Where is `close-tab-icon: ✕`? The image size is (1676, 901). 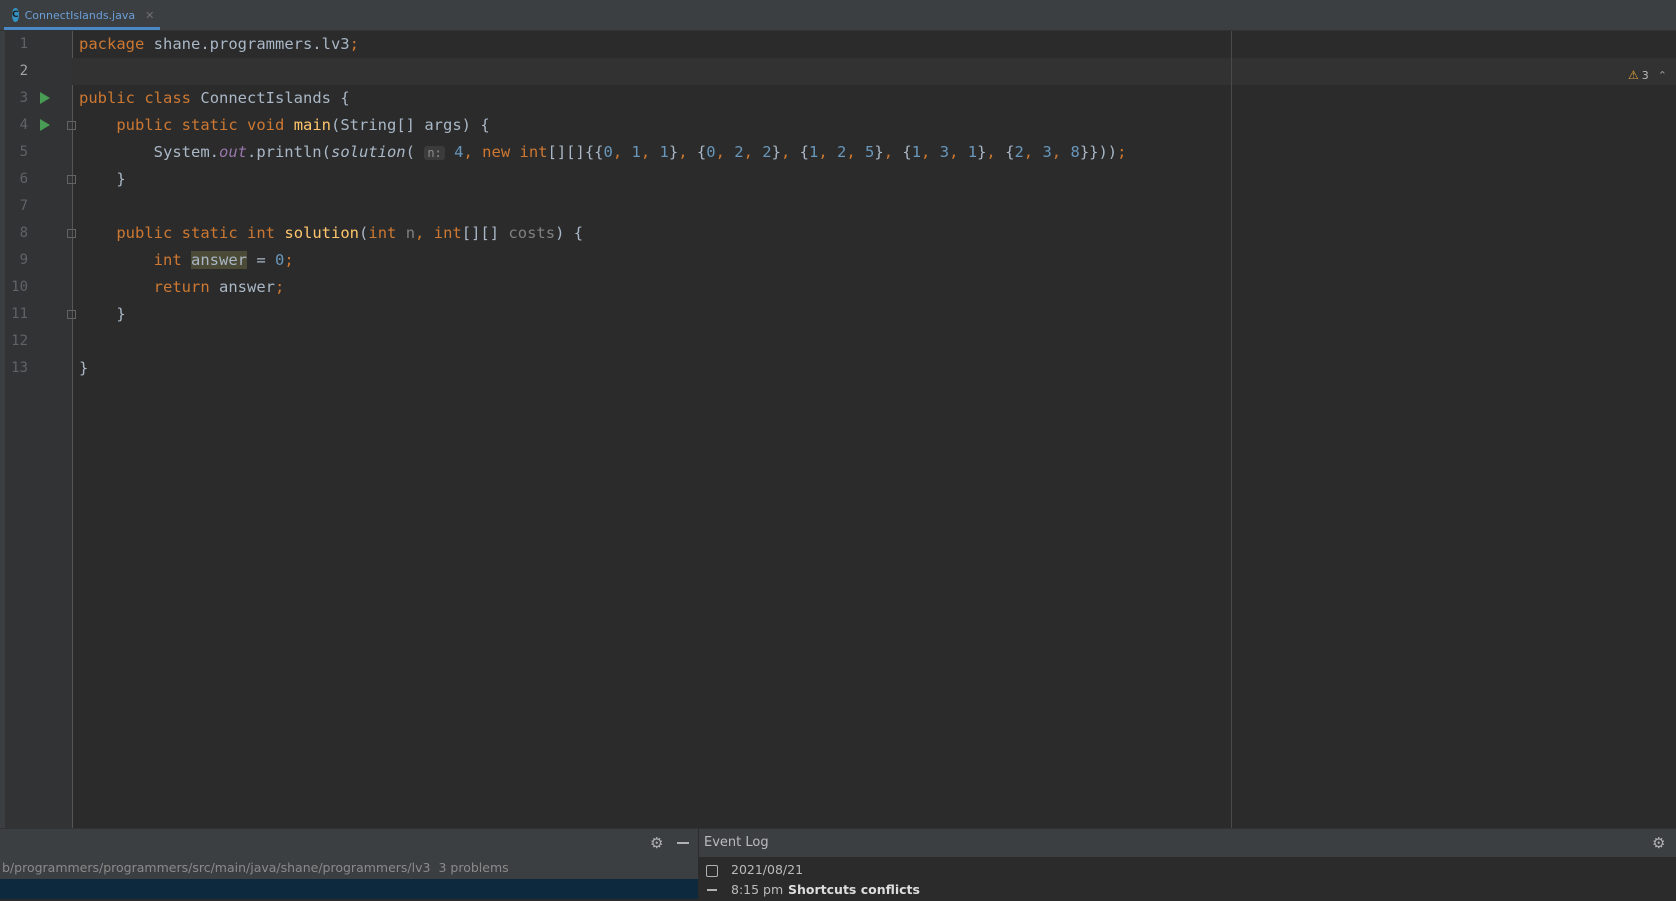
close-tab-icon: ✕ is located at coordinates (149, 15).